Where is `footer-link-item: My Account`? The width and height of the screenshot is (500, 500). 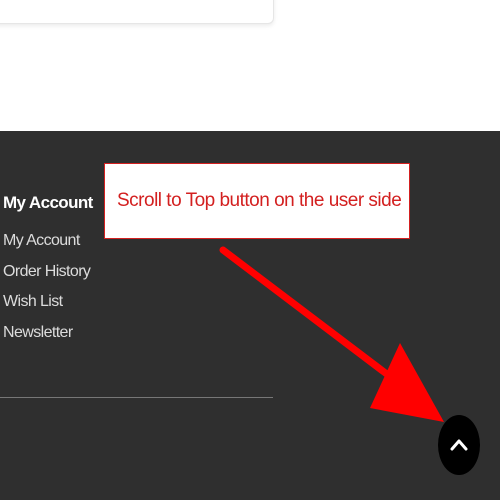 footer-link-item: My Account is located at coordinates (48, 246).